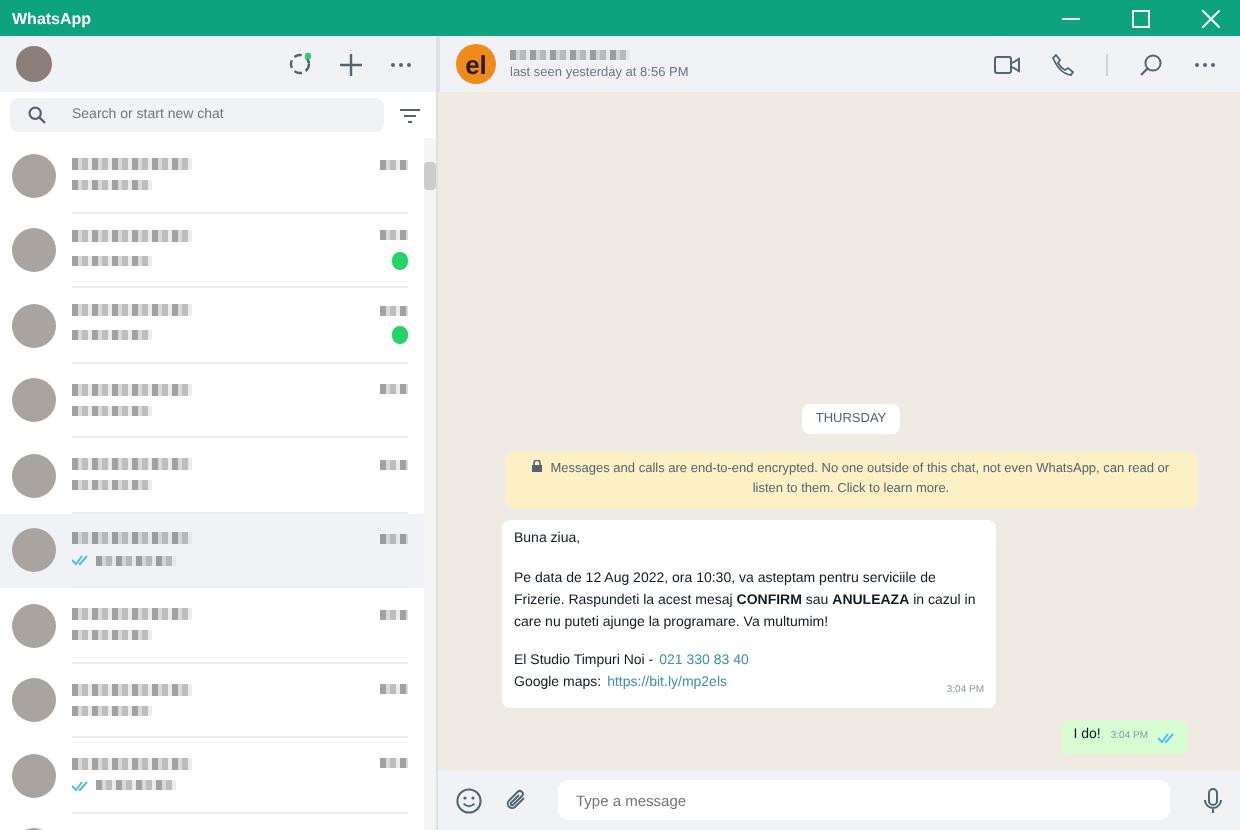 The height and width of the screenshot is (830, 1240). Describe the element at coordinates (469, 800) in the screenshot. I see `emoji-icon` at that location.